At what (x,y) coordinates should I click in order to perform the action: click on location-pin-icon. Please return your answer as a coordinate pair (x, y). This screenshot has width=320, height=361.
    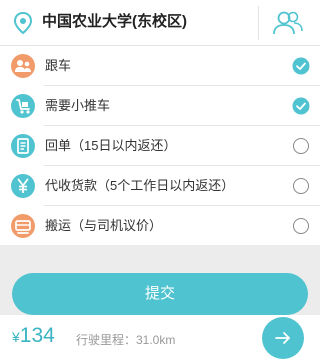
    Looking at the image, I should click on (23, 23).